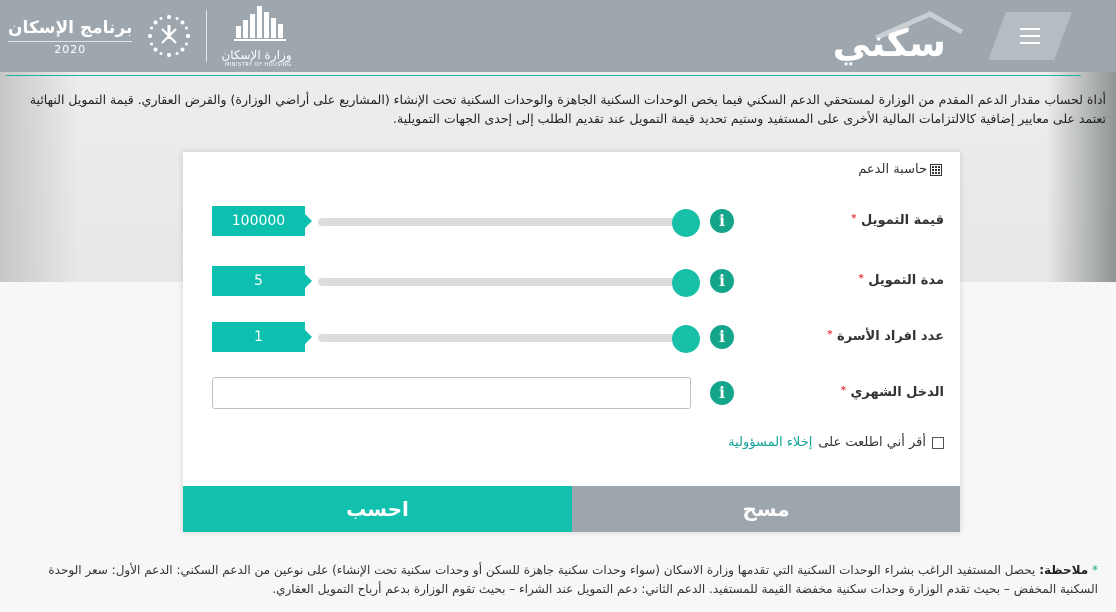  I want to click on family-members-label: عدد افراد الأسرة *, so click(885, 336).